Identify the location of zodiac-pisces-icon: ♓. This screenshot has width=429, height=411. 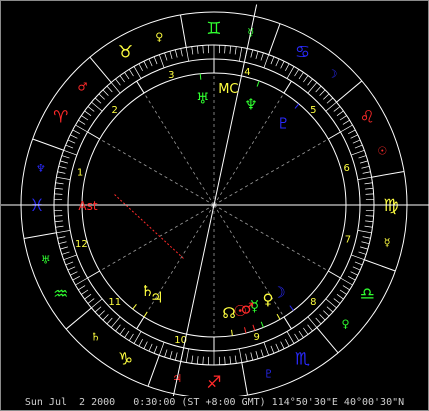
(36, 206).